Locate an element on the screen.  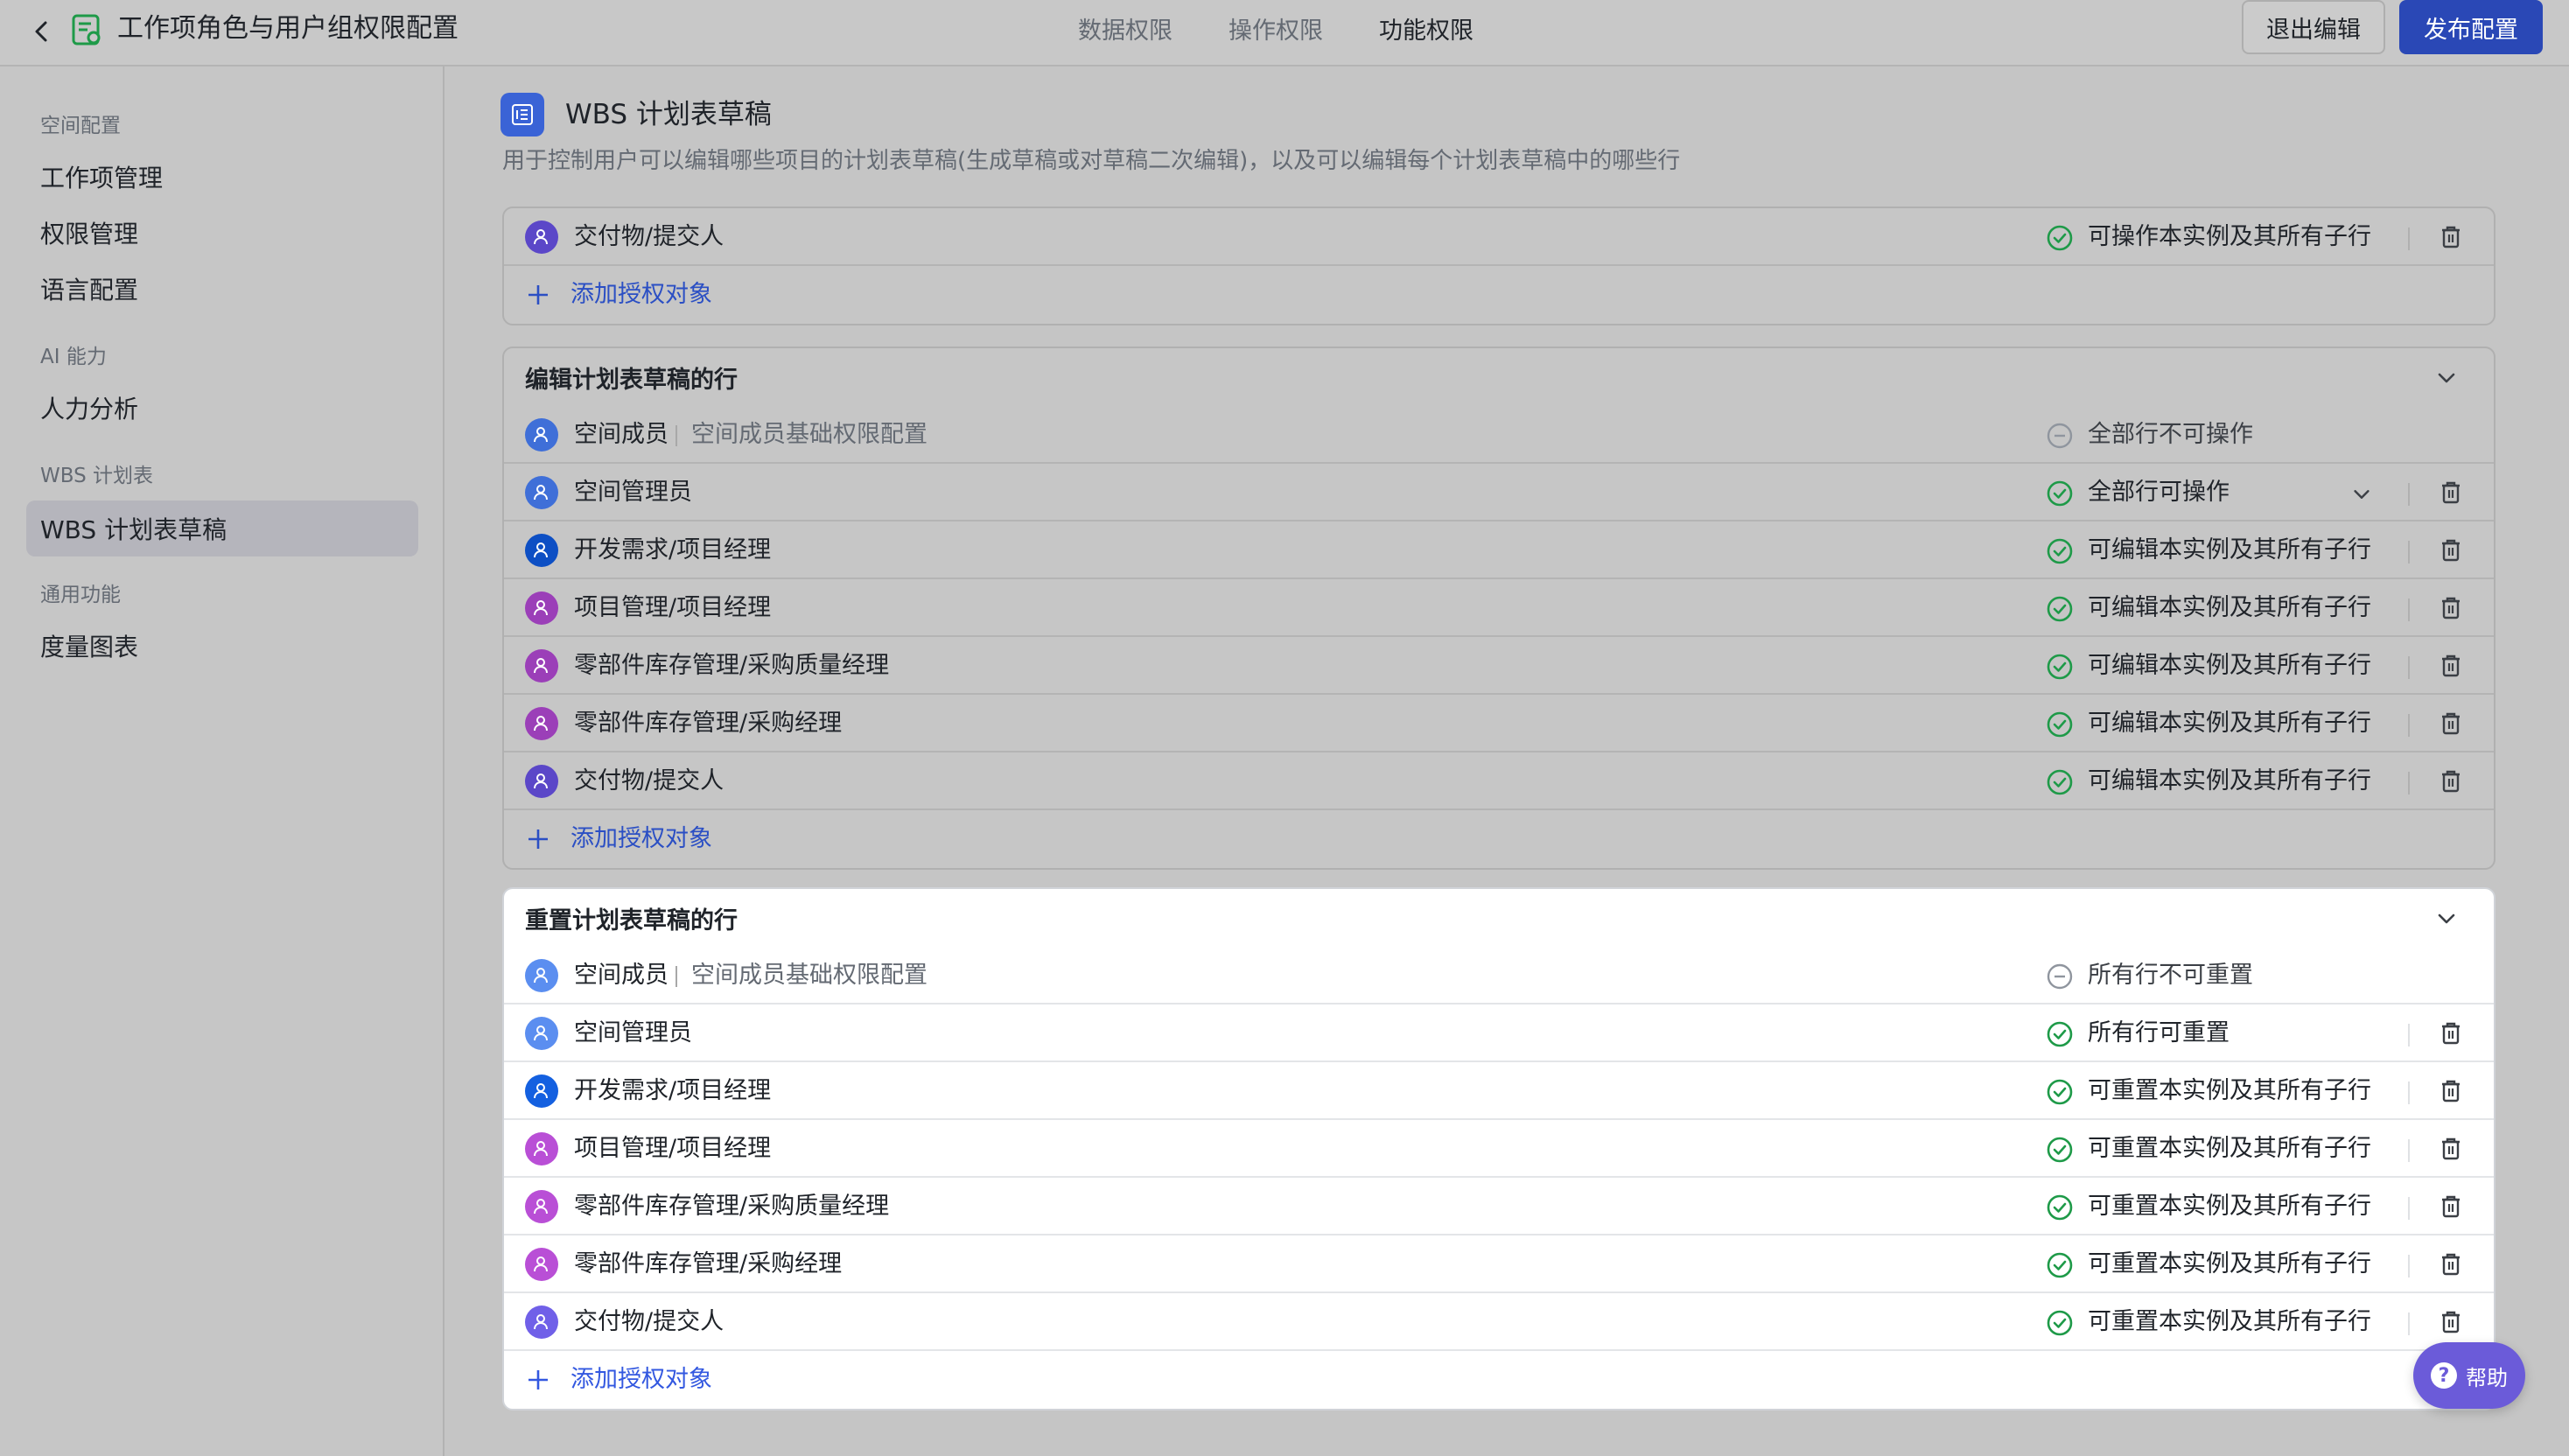
tab-data-permission: 数据权限 is located at coordinates (1125, 31).